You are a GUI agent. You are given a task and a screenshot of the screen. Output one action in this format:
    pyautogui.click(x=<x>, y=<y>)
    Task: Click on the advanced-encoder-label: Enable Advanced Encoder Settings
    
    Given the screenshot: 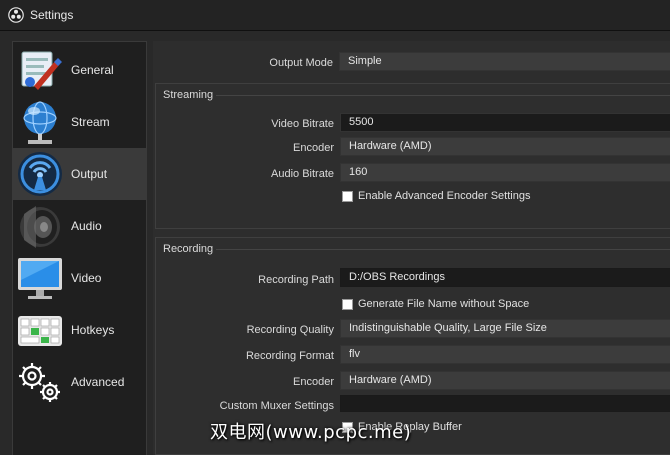 What is the action you would take?
    pyautogui.click(x=444, y=196)
    